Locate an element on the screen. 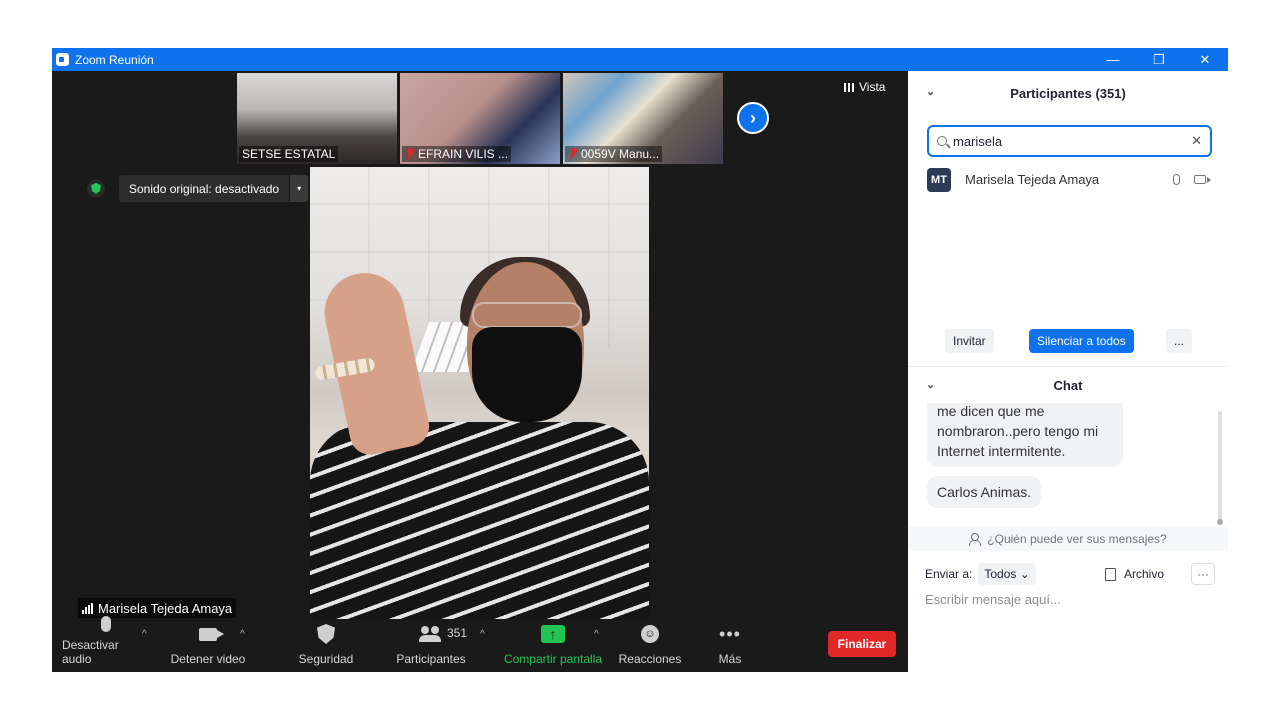 The height and width of the screenshot is (720, 1280). participant-row: MT Marisela Tejeda Amaya is located at coordinates (1069, 179).